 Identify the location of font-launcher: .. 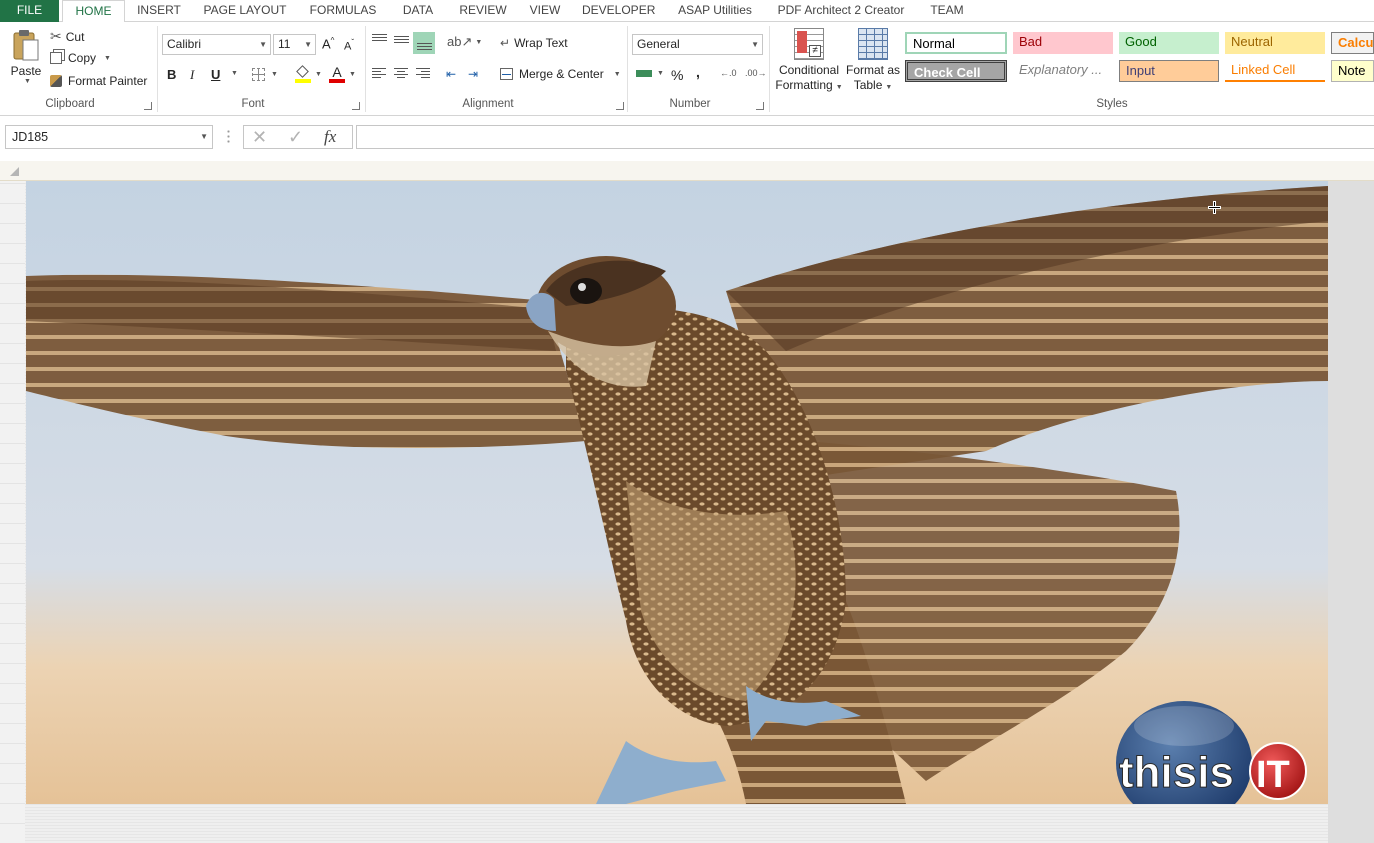
(356, 106).